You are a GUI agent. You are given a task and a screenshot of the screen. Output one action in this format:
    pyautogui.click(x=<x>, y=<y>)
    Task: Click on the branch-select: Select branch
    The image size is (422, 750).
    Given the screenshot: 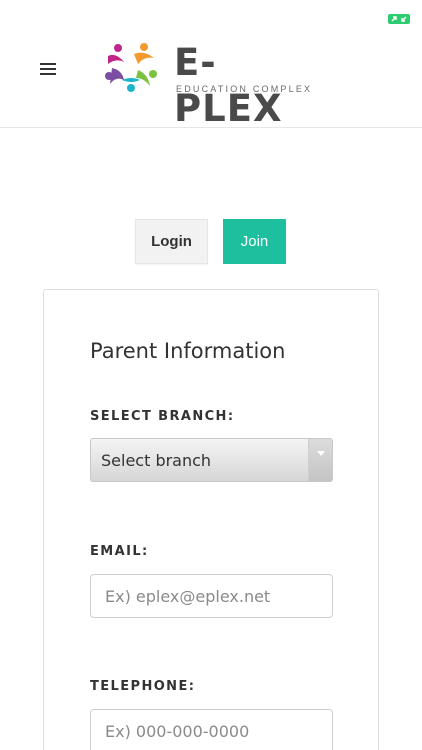 What is the action you would take?
    pyautogui.click(x=211, y=460)
    